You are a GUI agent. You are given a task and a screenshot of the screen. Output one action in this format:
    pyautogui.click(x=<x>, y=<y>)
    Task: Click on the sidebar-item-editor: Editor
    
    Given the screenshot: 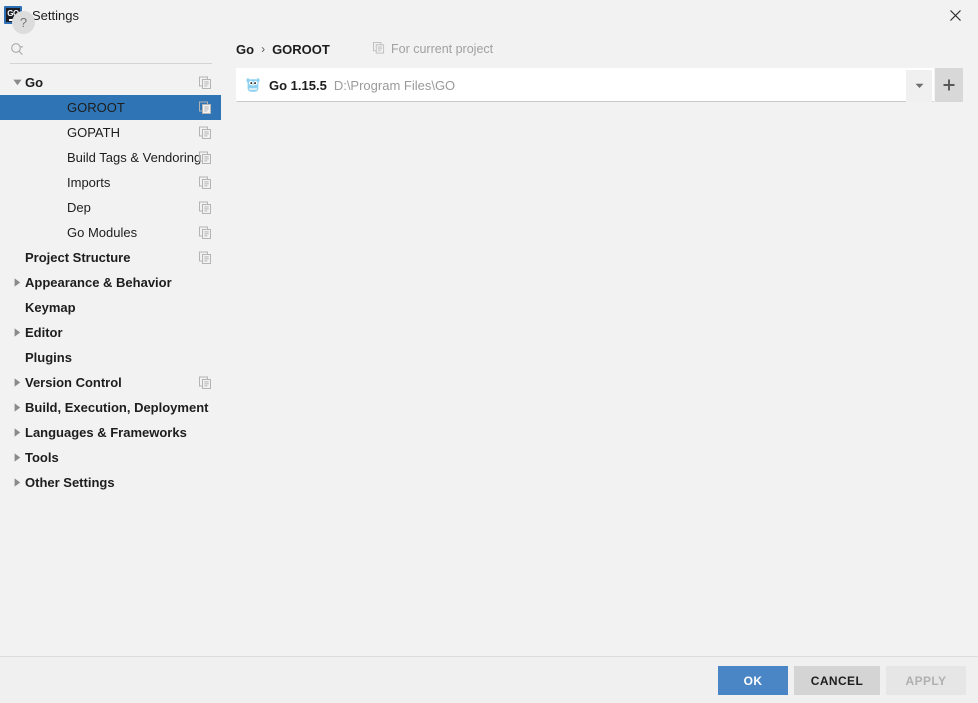 What is the action you would take?
    pyautogui.click(x=110, y=332)
    